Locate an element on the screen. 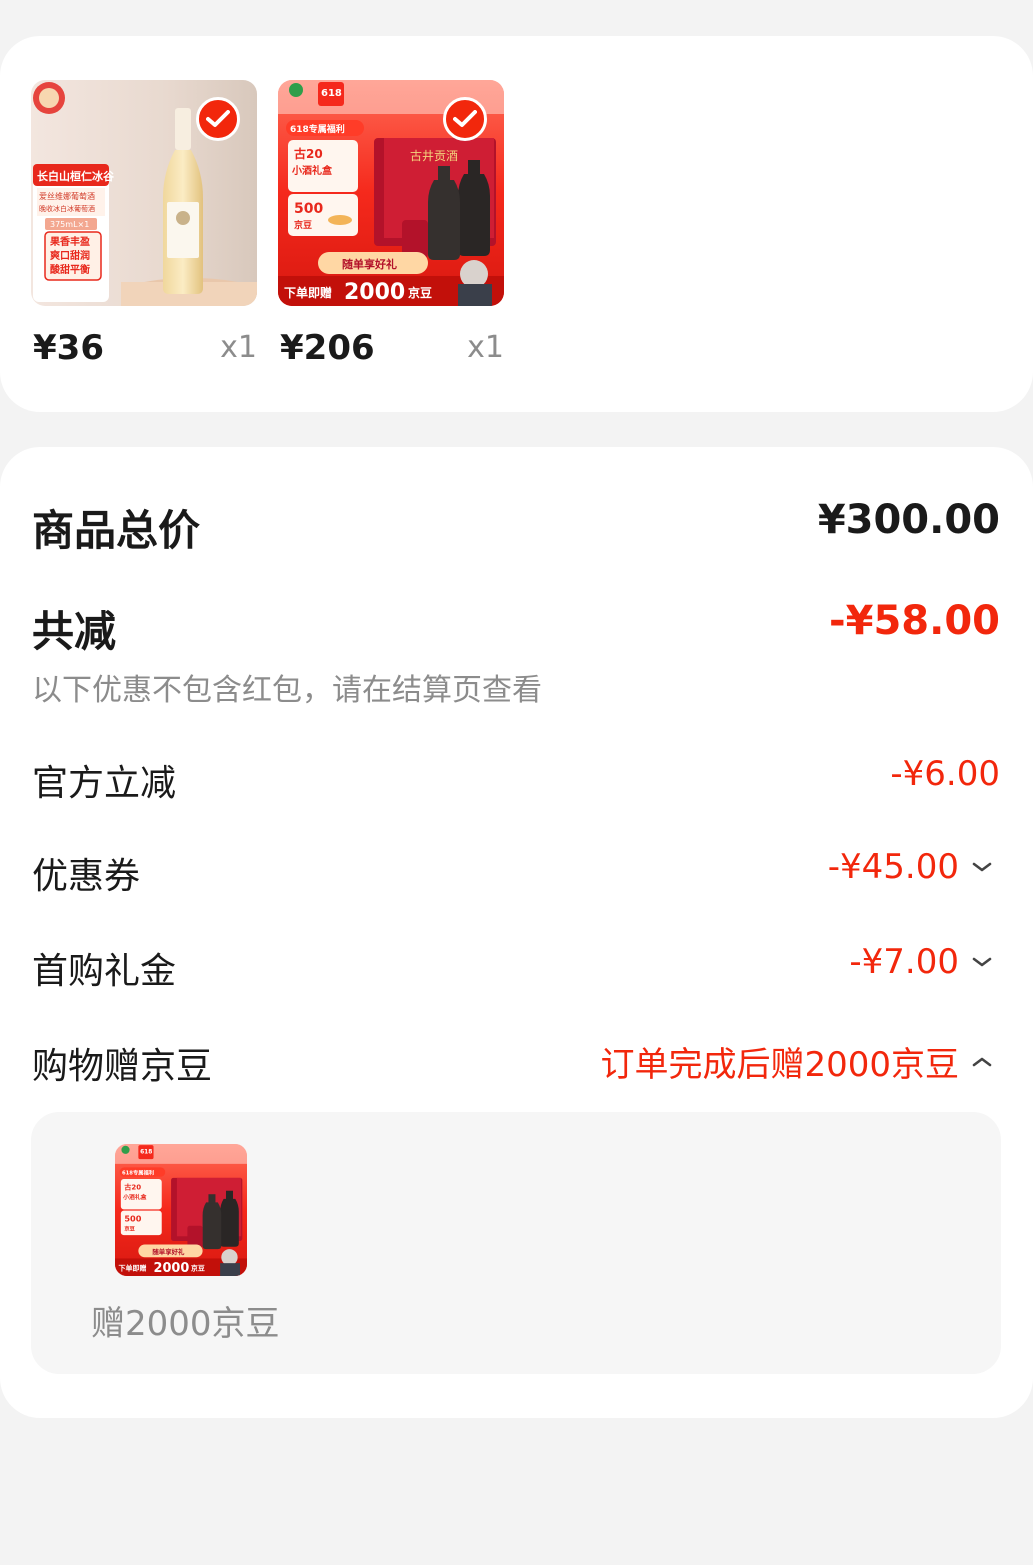 This screenshot has width=1033, height=1565. official-discount-value: -¥6.00 is located at coordinates (945, 774).